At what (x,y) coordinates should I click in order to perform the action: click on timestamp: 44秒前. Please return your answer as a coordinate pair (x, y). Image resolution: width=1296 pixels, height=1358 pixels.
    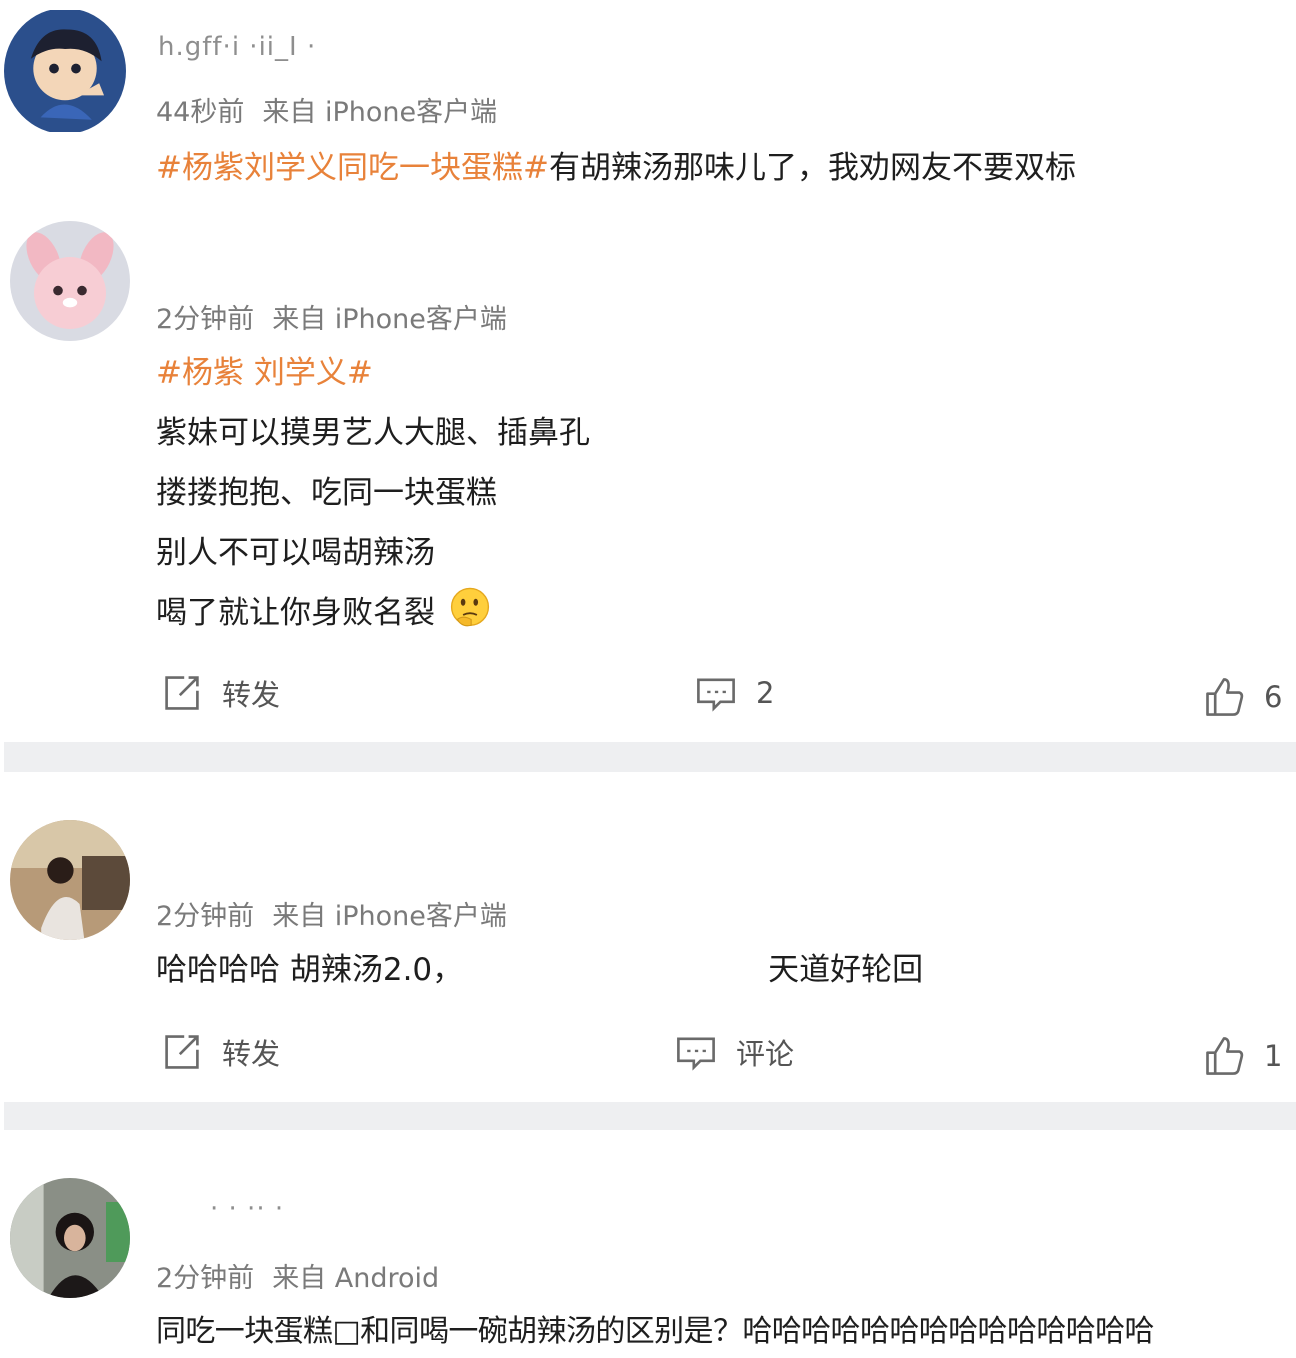
    Looking at the image, I should click on (200, 112).